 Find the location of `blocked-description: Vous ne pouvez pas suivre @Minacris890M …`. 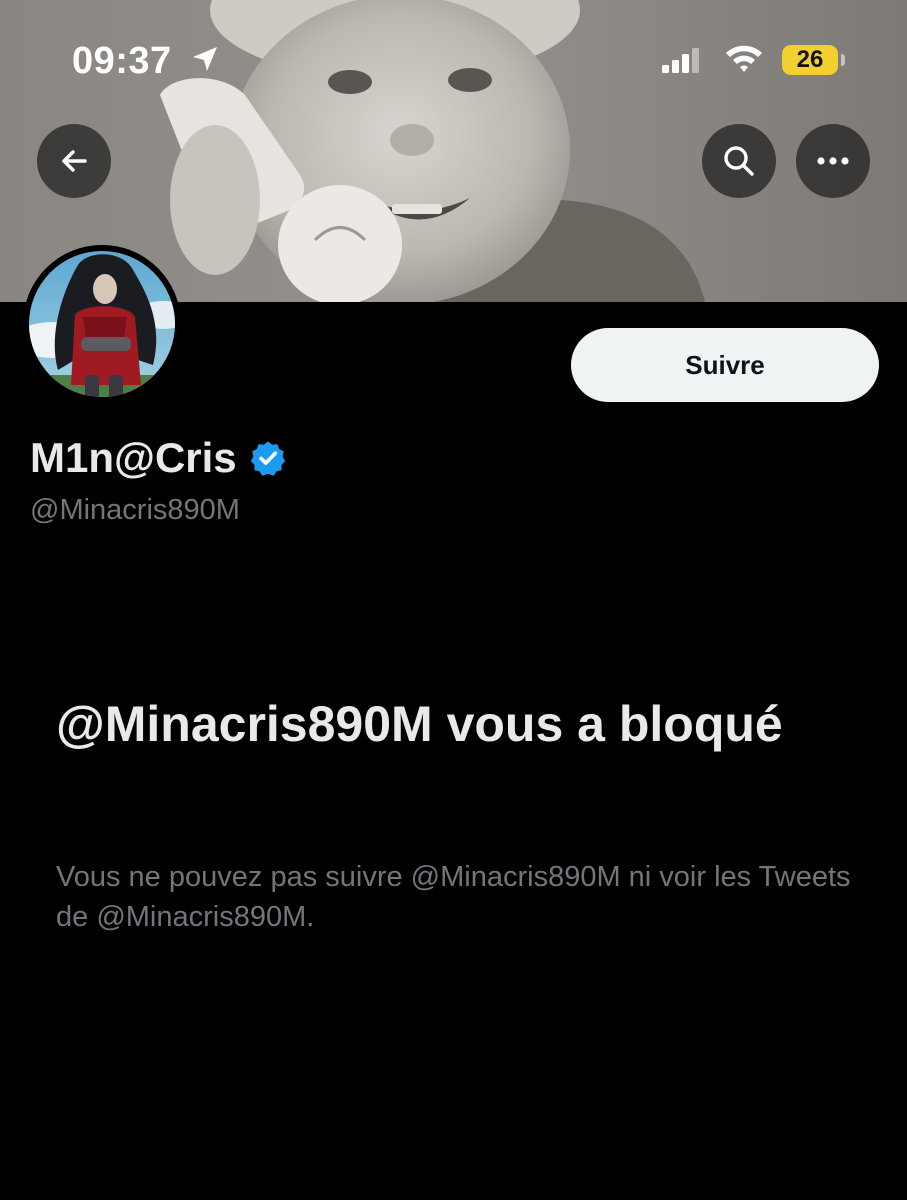

blocked-description: Vous ne pouvez pas suivre @Minacris890M … is located at coordinates (453, 897).